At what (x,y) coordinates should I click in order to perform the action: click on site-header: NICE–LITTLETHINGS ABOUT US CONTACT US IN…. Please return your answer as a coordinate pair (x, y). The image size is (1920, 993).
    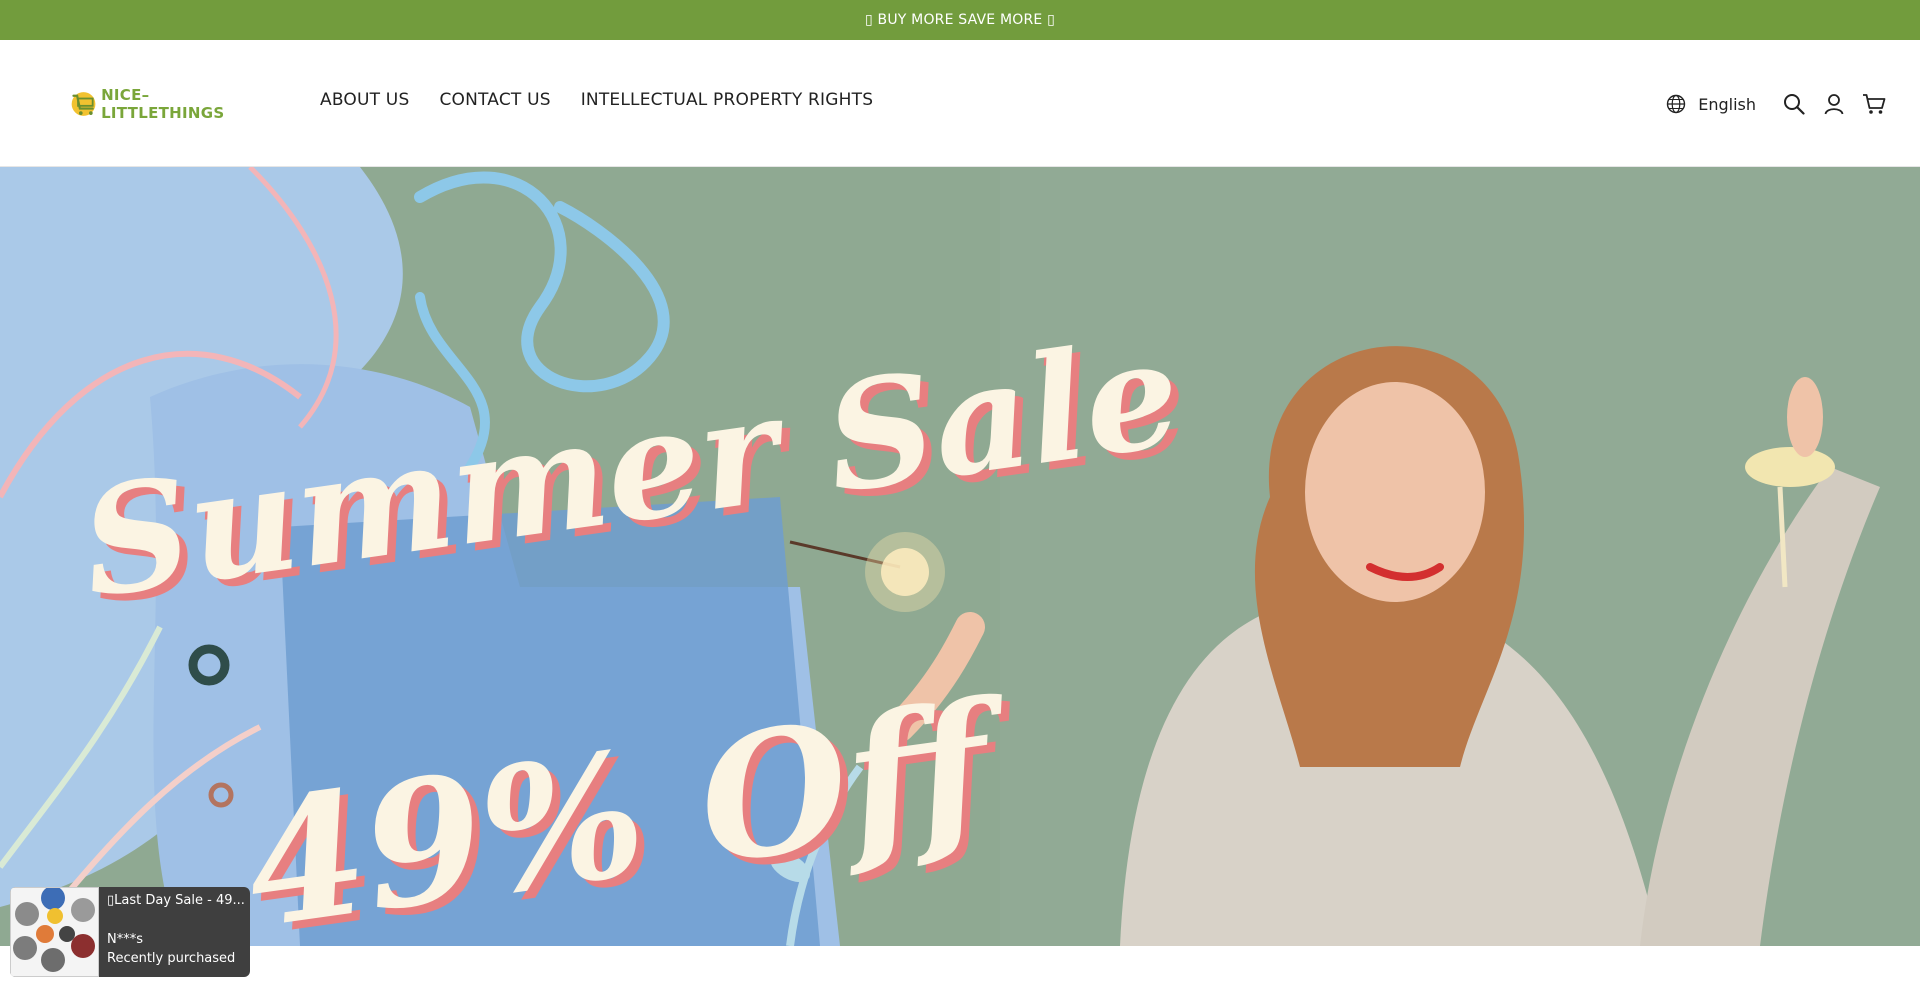
    Looking at the image, I should click on (960, 103).